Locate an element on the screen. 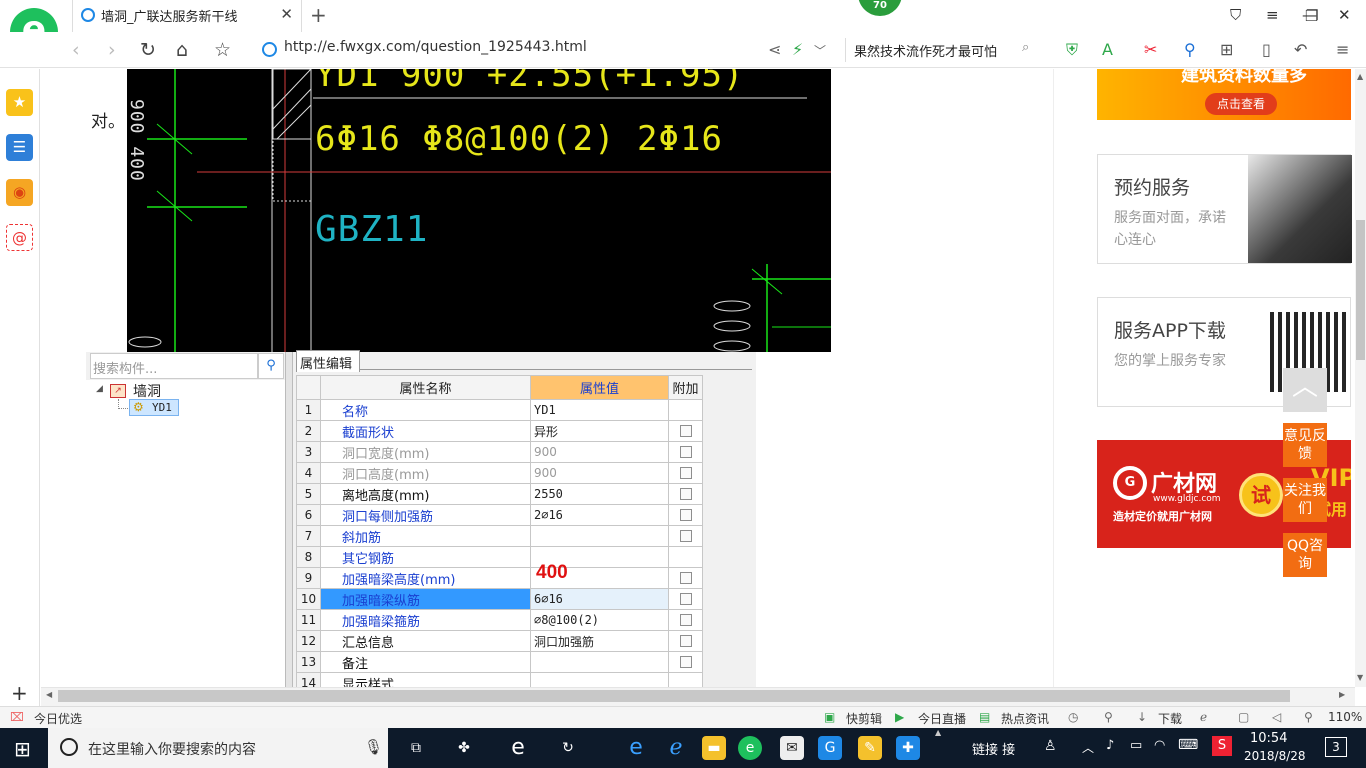 This screenshot has height=768, width=1366. lightning-icon: ⚡ is located at coordinates (797, 49).